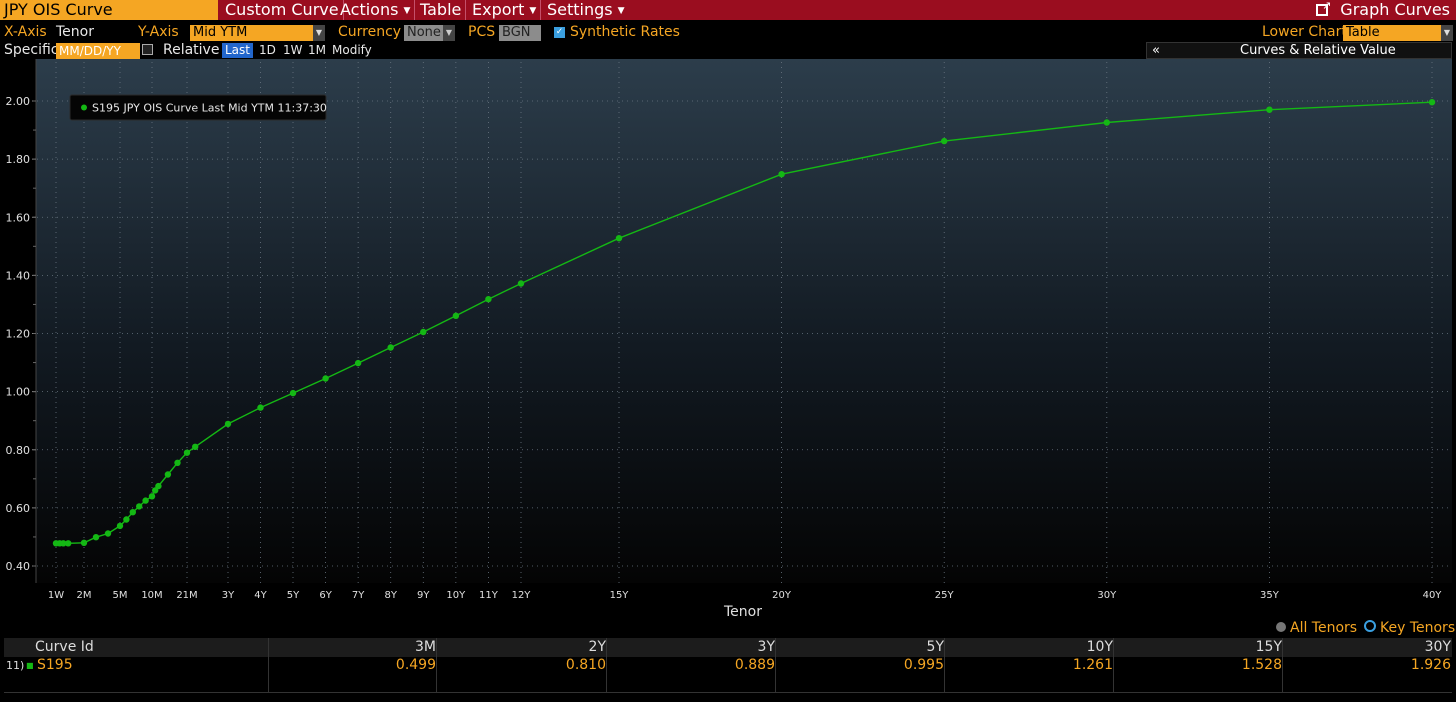 The height and width of the screenshot is (702, 1456). I want to click on curves-relative-value-panel: « Curves & Relative Value, so click(1299, 50).